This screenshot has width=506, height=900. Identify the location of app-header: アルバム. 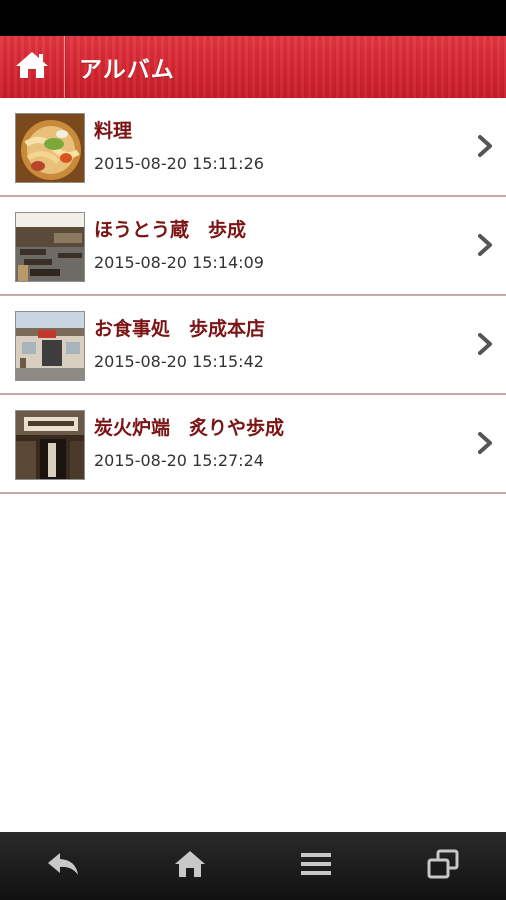
(253, 67).